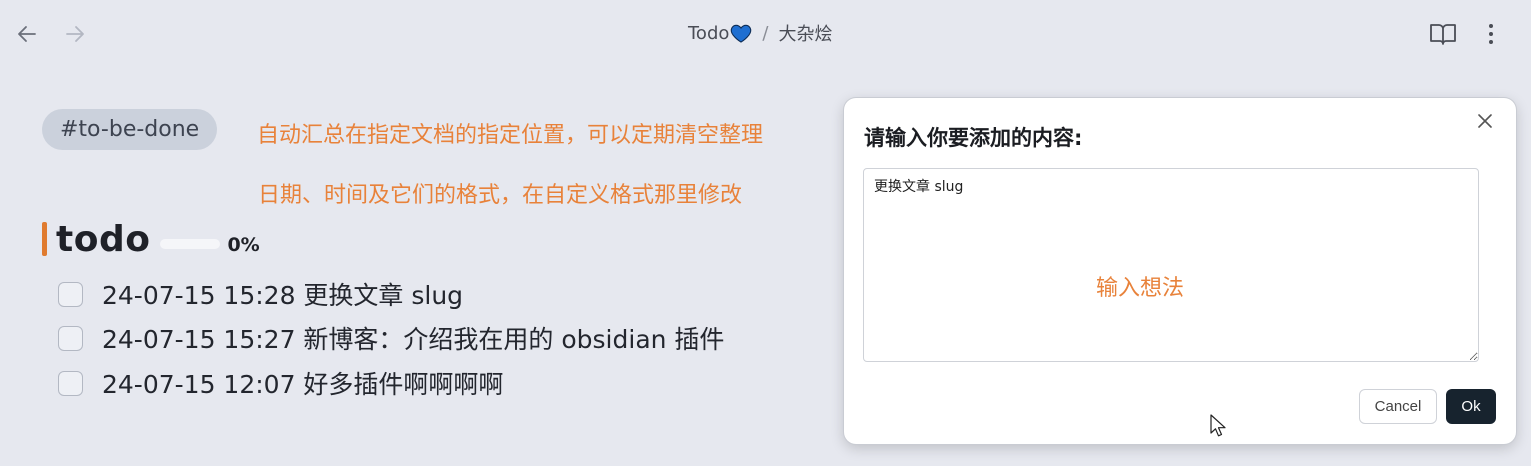  I want to click on heading-accent-bar, so click(44, 239).